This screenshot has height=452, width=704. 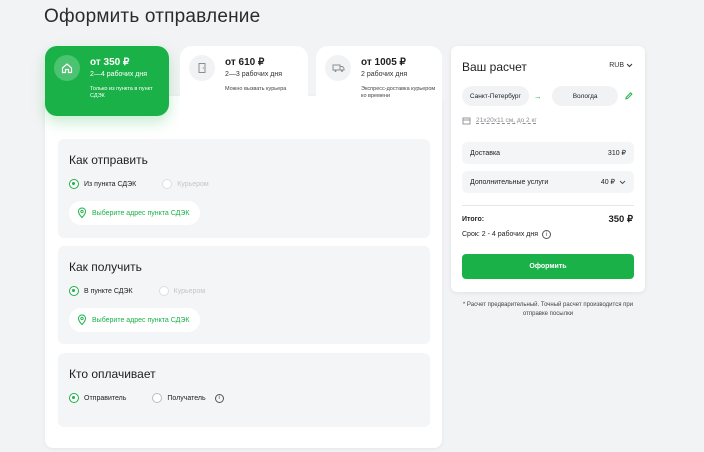 What do you see at coordinates (616, 65) in the screenshot?
I see `currency-value: RUB` at bounding box center [616, 65].